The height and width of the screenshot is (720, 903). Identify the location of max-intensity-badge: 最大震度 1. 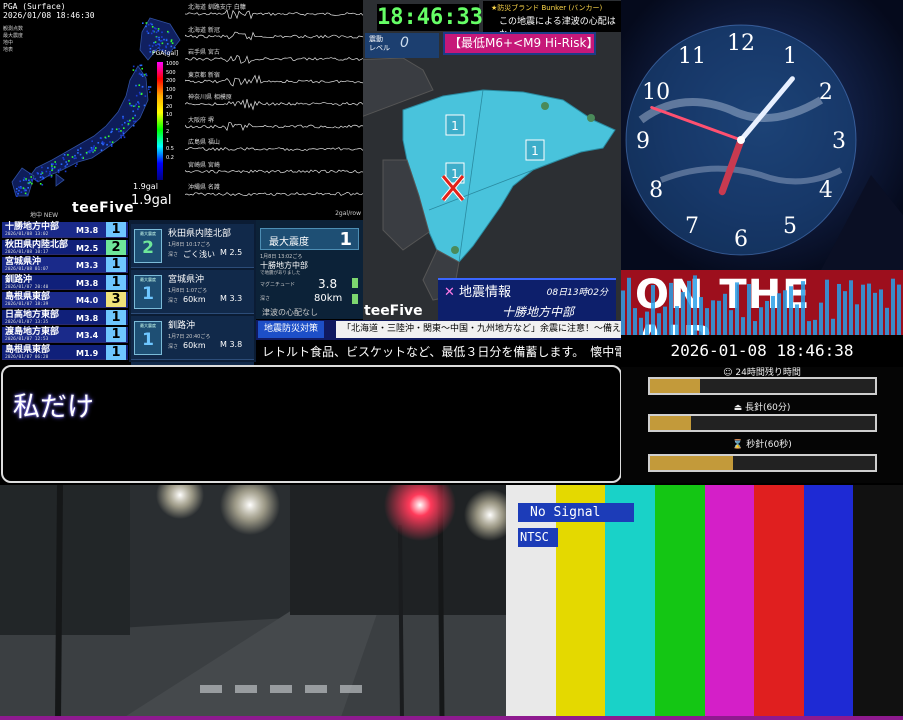
(309, 239).